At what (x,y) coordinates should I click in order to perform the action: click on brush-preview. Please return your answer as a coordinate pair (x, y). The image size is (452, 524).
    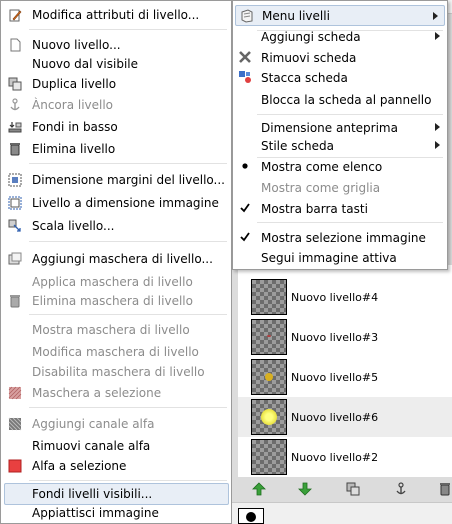
    Looking at the image, I should click on (251, 516).